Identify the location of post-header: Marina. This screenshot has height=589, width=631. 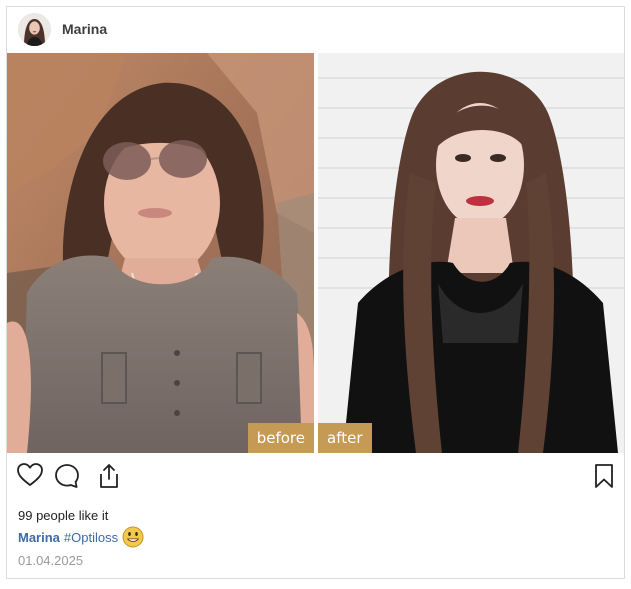
(315, 30).